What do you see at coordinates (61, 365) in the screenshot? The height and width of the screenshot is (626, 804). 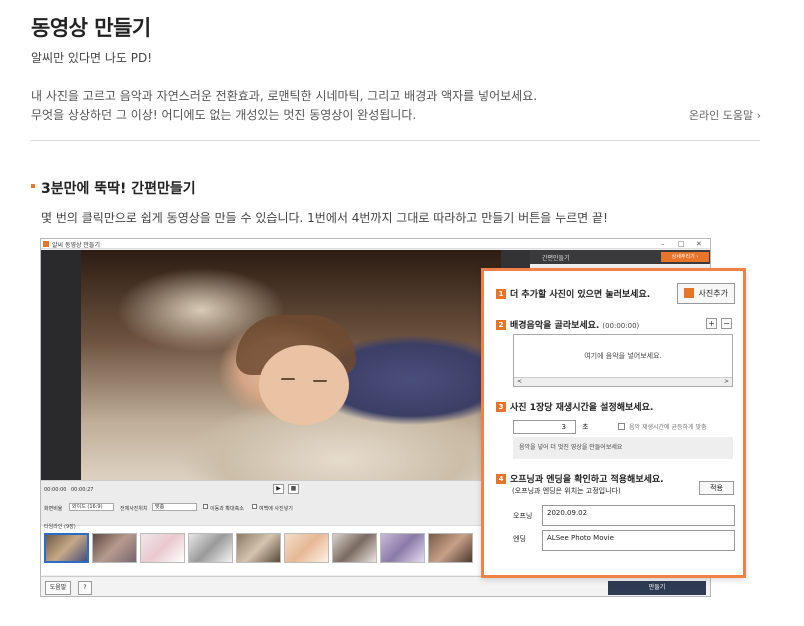 I see `preview-sidebar` at bounding box center [61, 365].